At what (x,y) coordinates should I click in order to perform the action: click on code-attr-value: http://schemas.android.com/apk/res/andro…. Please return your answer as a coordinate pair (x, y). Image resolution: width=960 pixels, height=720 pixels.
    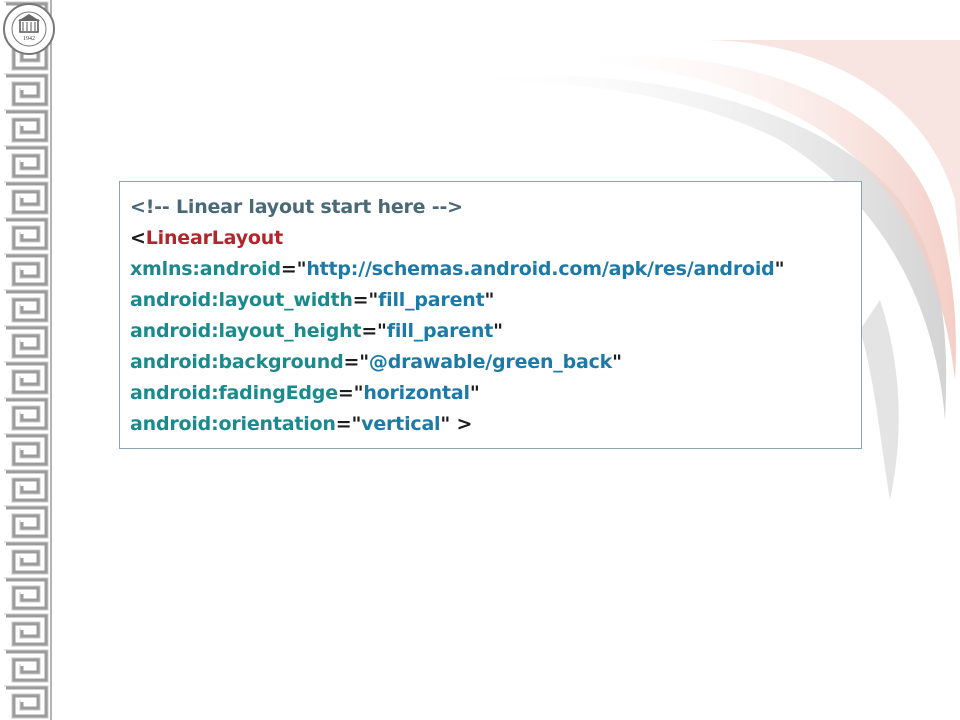
    Looking at the image, I should click on (540, 269).